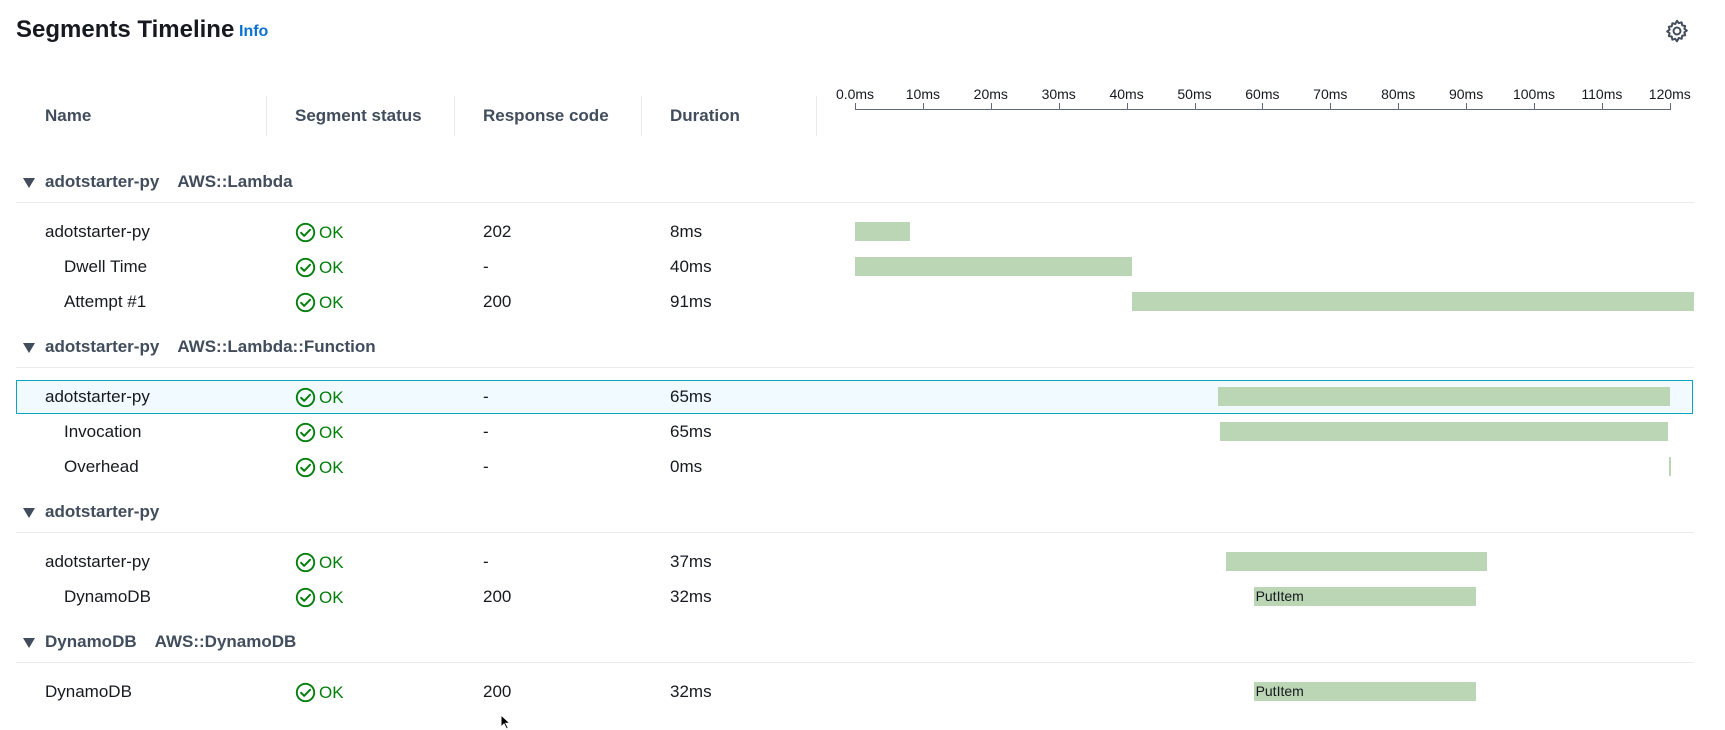 This screenshot has width=1725, height=730. What do you see at coordinates (546, 116) in the screenshot?
I see `column-header-response-code: Response code` at bounding box center [546, 116].